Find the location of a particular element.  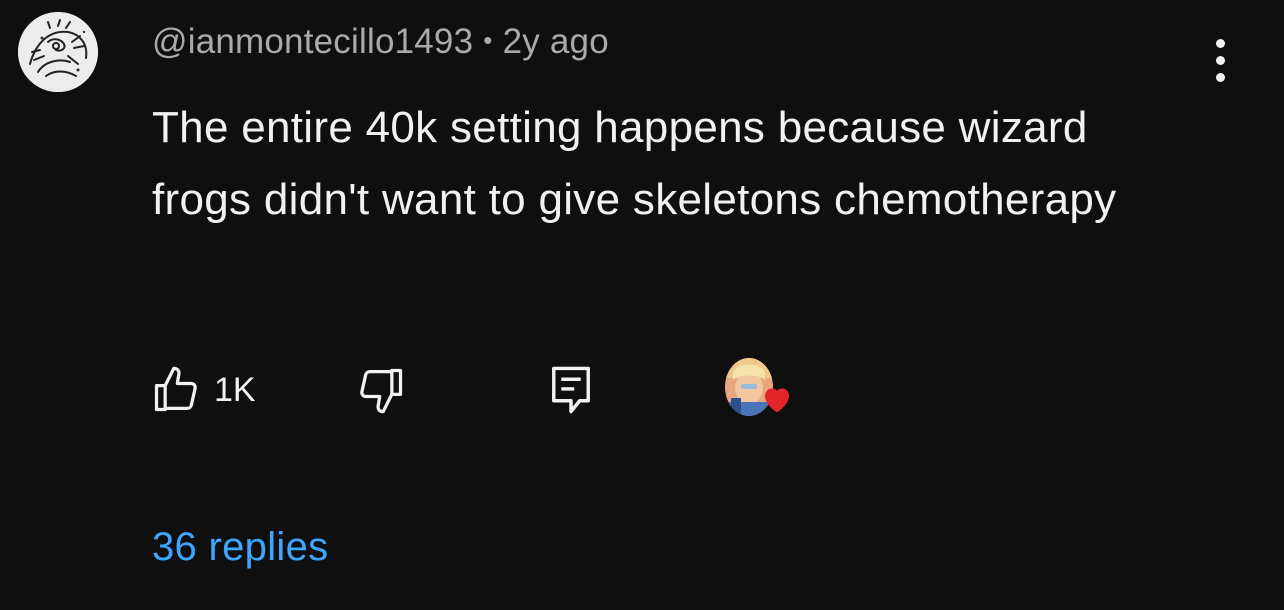

more-vertical-icon is located at coordinates (1220, 60).